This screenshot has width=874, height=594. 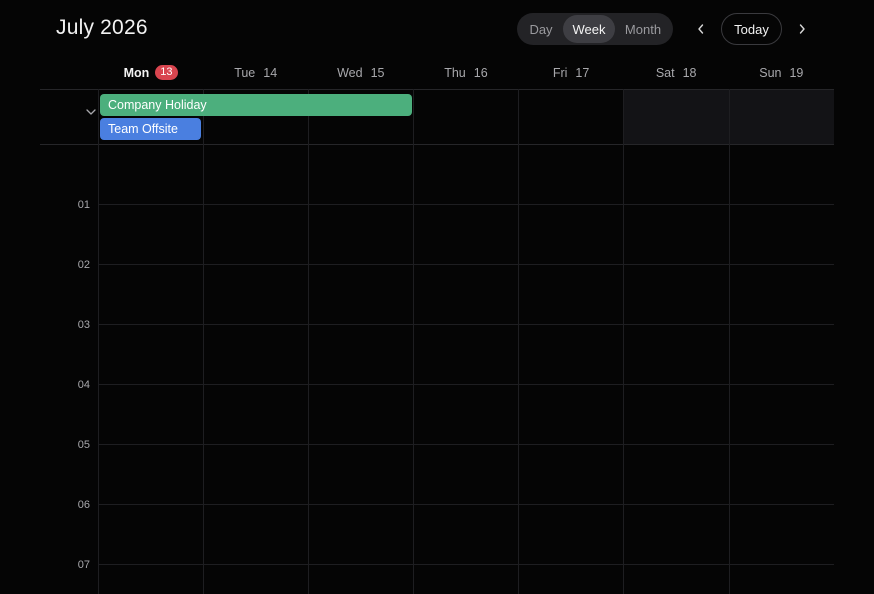 I want to click on all-day-collapse-toggle, so click(x=91, y=112).